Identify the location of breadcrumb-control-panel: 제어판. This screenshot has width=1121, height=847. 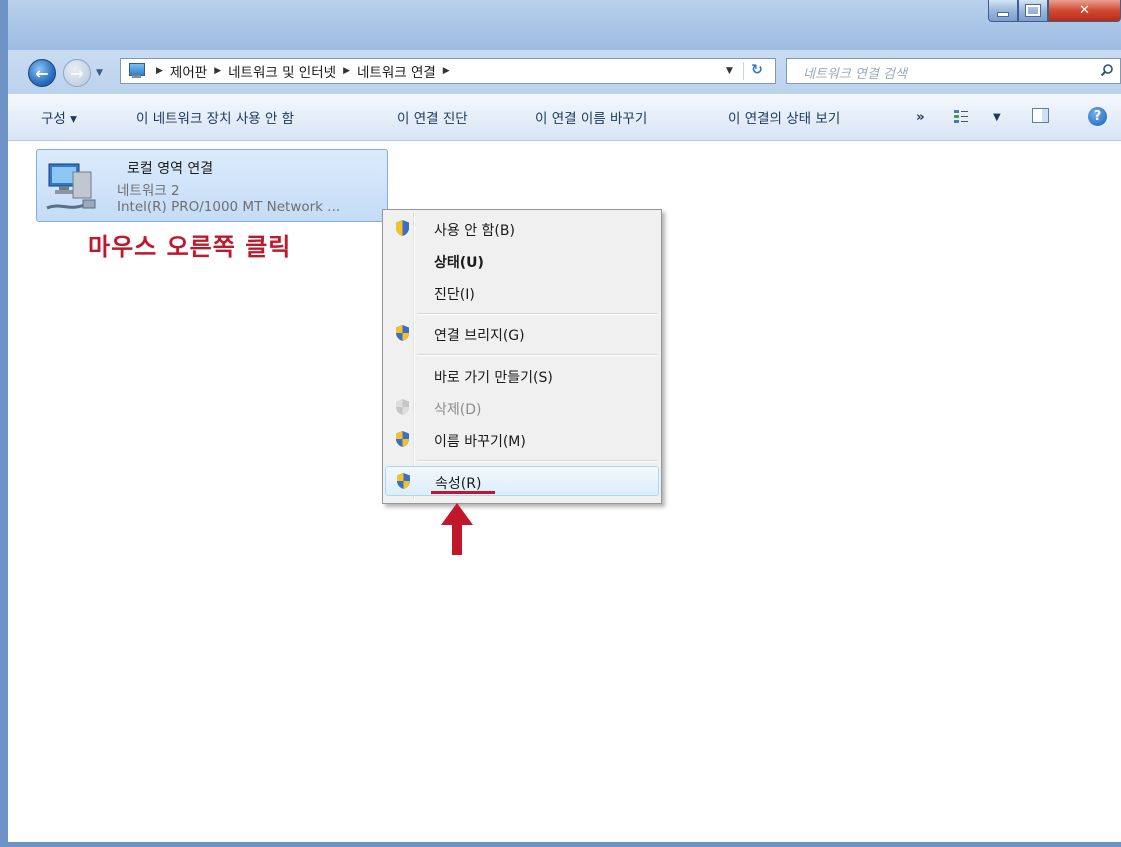
(188, 71).